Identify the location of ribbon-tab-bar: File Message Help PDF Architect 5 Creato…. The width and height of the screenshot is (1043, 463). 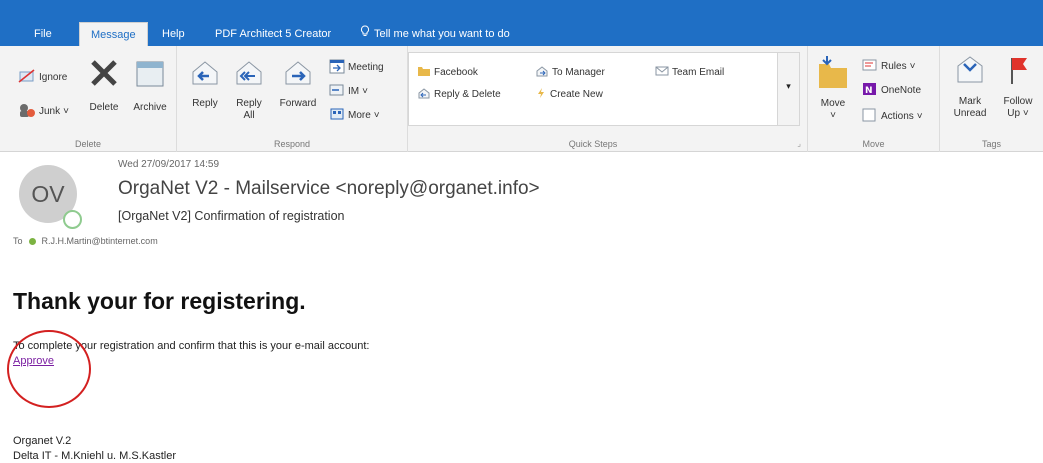
(521, 23).